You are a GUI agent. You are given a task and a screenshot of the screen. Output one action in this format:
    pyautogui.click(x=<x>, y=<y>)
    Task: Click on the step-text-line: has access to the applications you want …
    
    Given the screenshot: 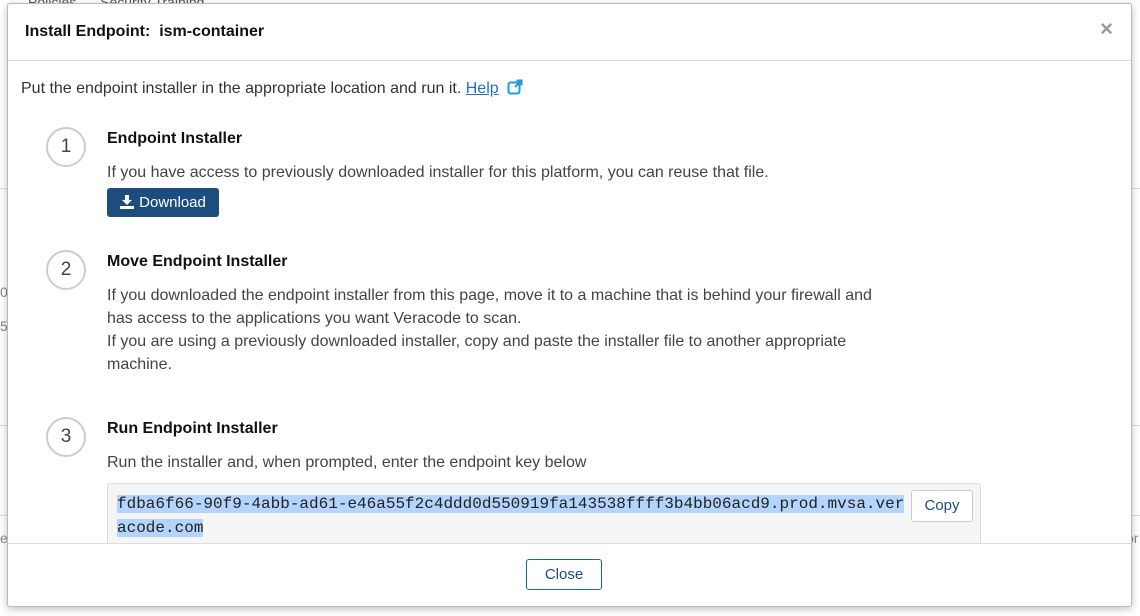 What is the action you would take?
    pyautogui.click(x=314, y=318)
    